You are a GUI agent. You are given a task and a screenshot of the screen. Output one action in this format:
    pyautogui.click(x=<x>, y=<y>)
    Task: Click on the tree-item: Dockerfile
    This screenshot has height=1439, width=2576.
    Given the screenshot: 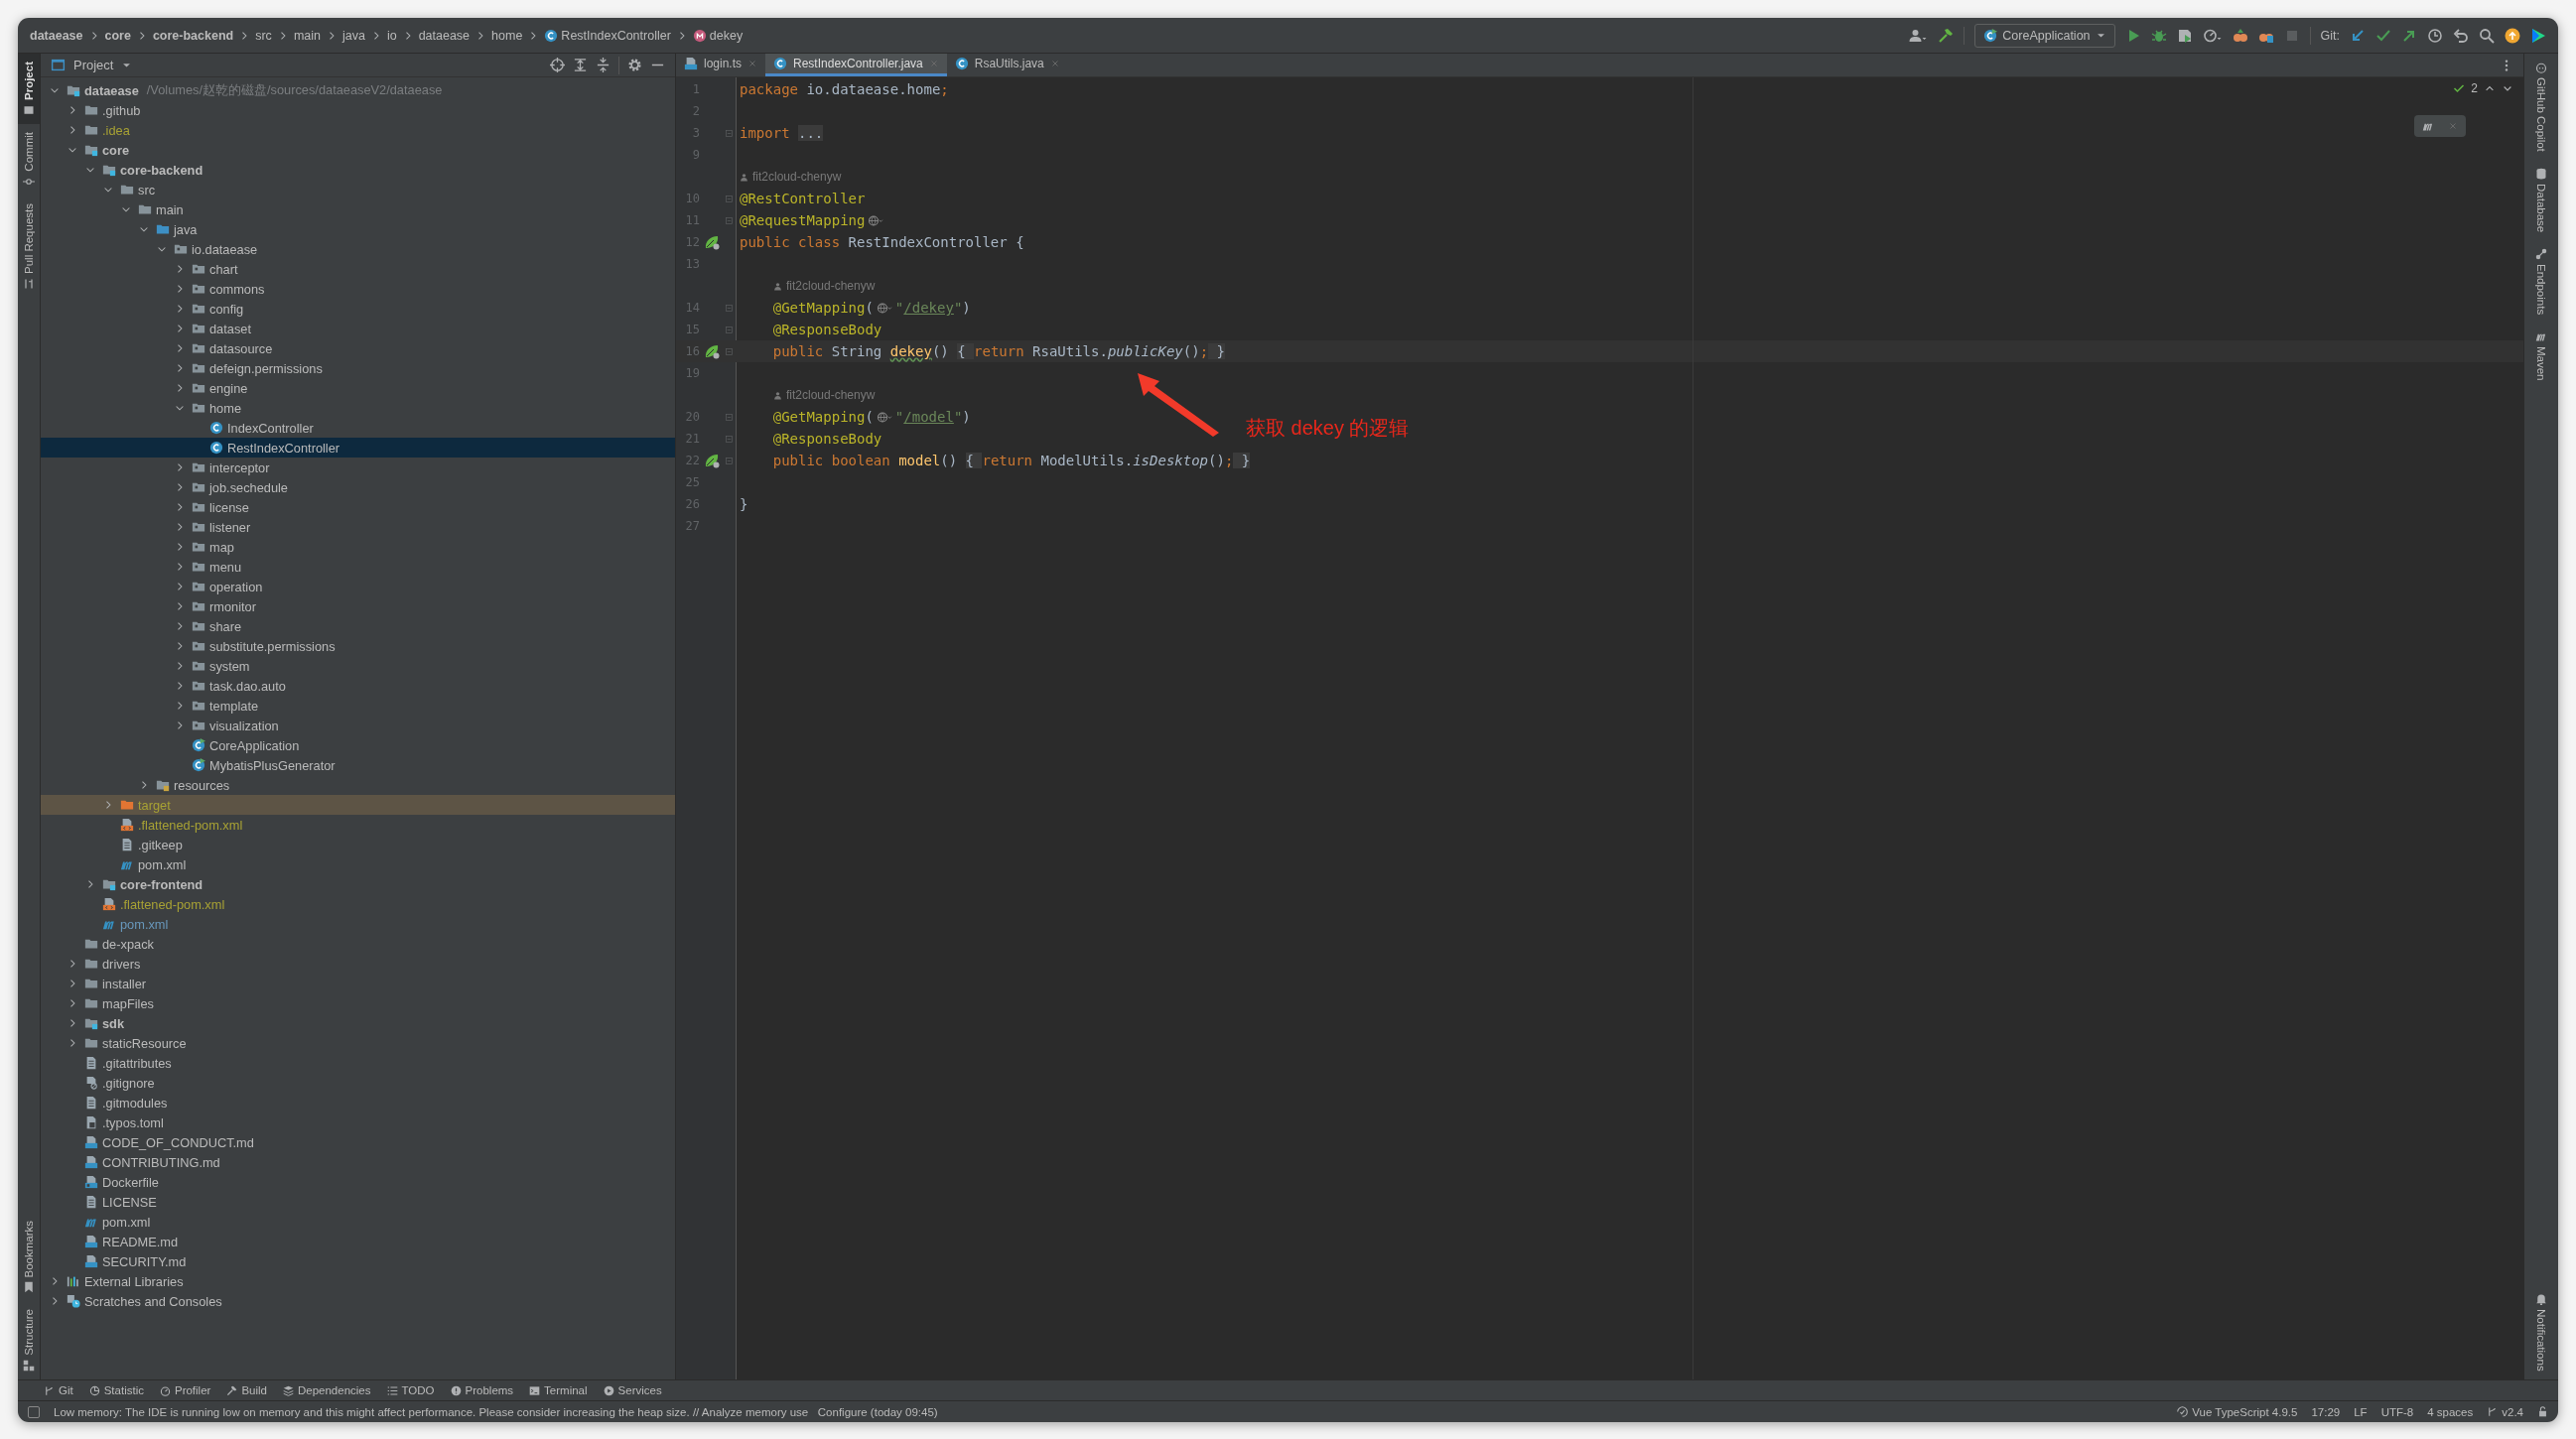 What is the action you would take?
    pyautogui.click(x=358, y=1182)
    